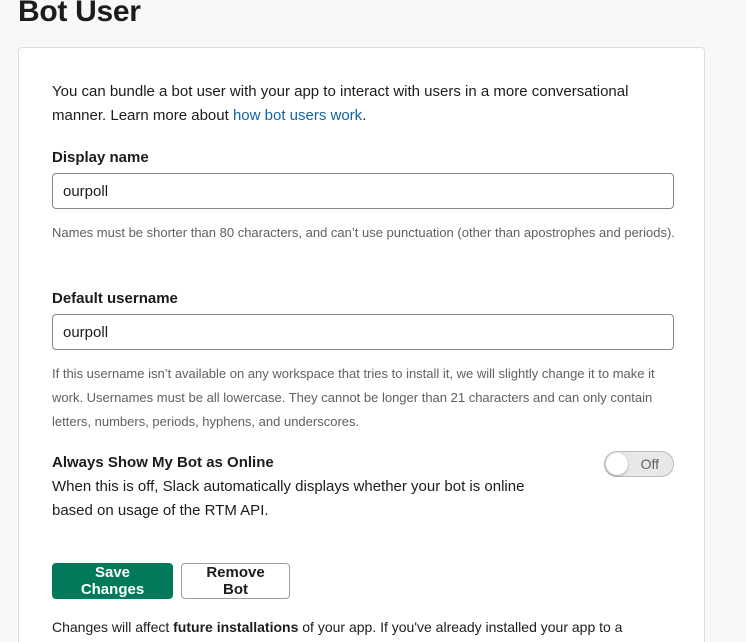  Describe the element at coordinates (235, 581) in the screenshot. I see `remove-bot-button: Remove Bot` at that location.